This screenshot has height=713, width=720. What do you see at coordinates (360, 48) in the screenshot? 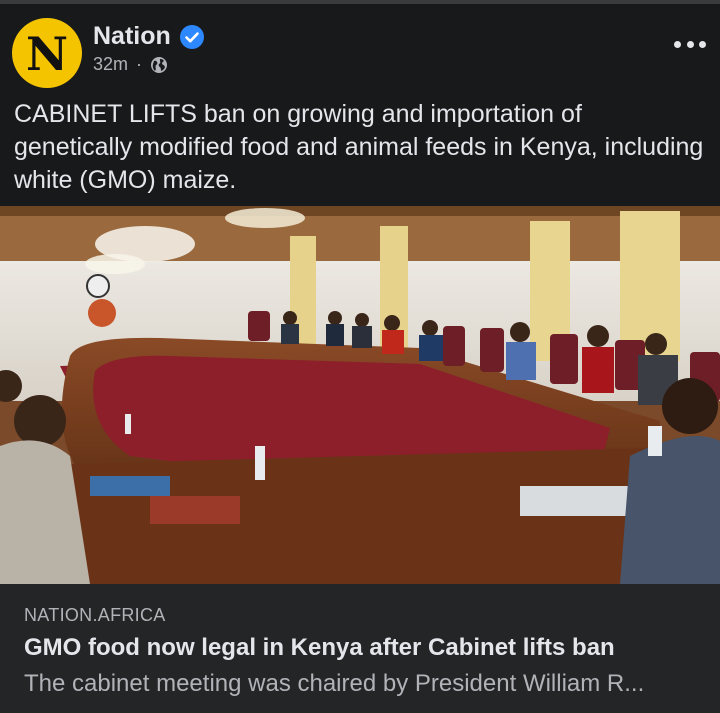
I see `post-header: N Nation 32m ·` at bounding box center [360, 48].